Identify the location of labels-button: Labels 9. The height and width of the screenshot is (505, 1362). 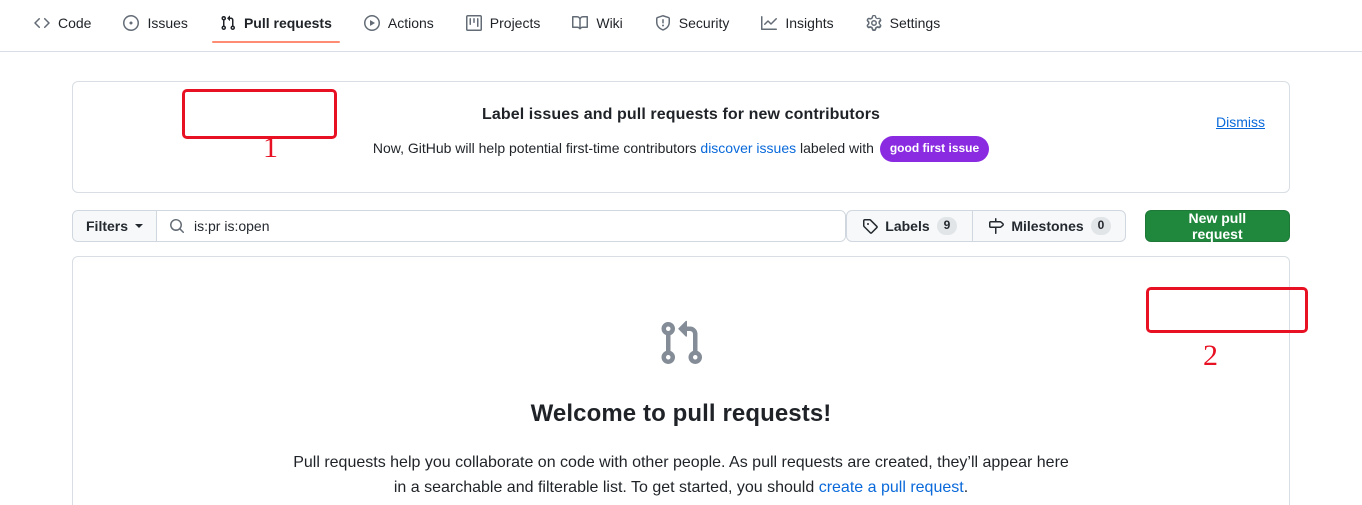
(909, 226).